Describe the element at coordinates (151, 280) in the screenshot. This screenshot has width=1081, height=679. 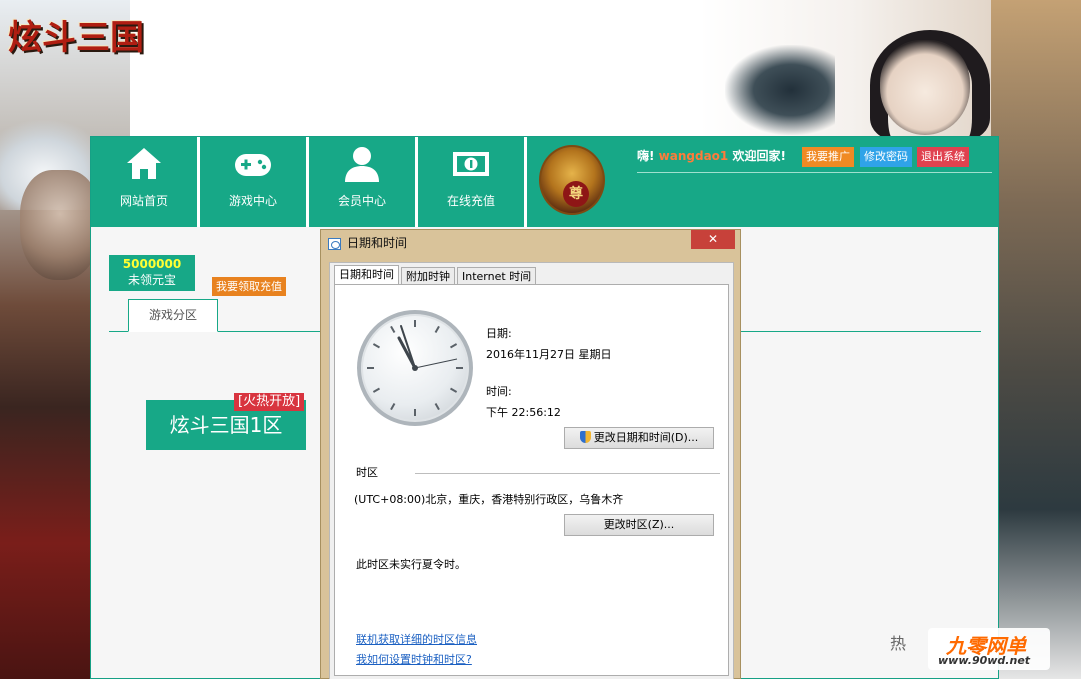
I see `coin-label: 未领元宝` at that location.